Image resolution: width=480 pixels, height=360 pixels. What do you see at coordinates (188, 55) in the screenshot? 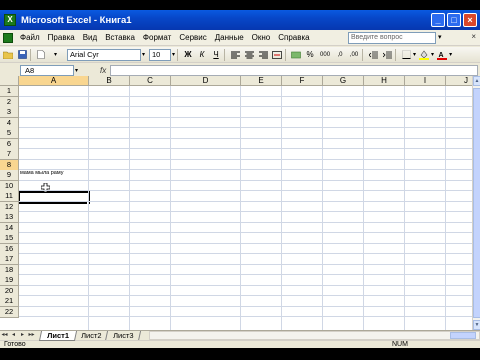
I see `bold-button: Ж` at bounding box center [188, 55].